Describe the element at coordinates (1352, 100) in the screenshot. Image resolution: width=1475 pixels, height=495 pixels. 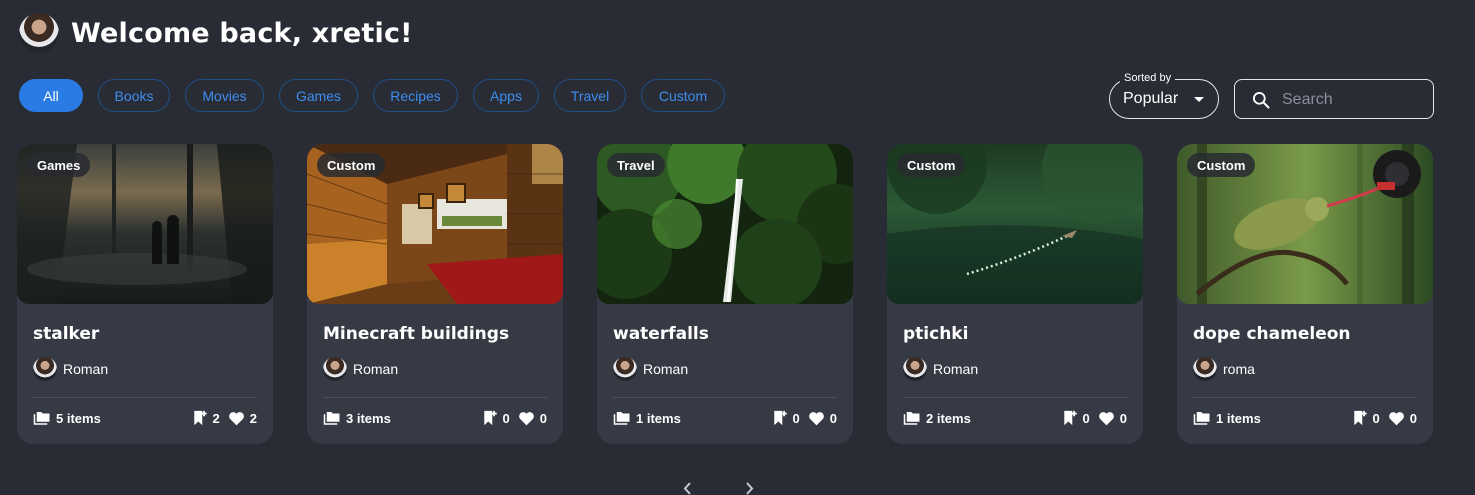
I see `search-input` at that location.